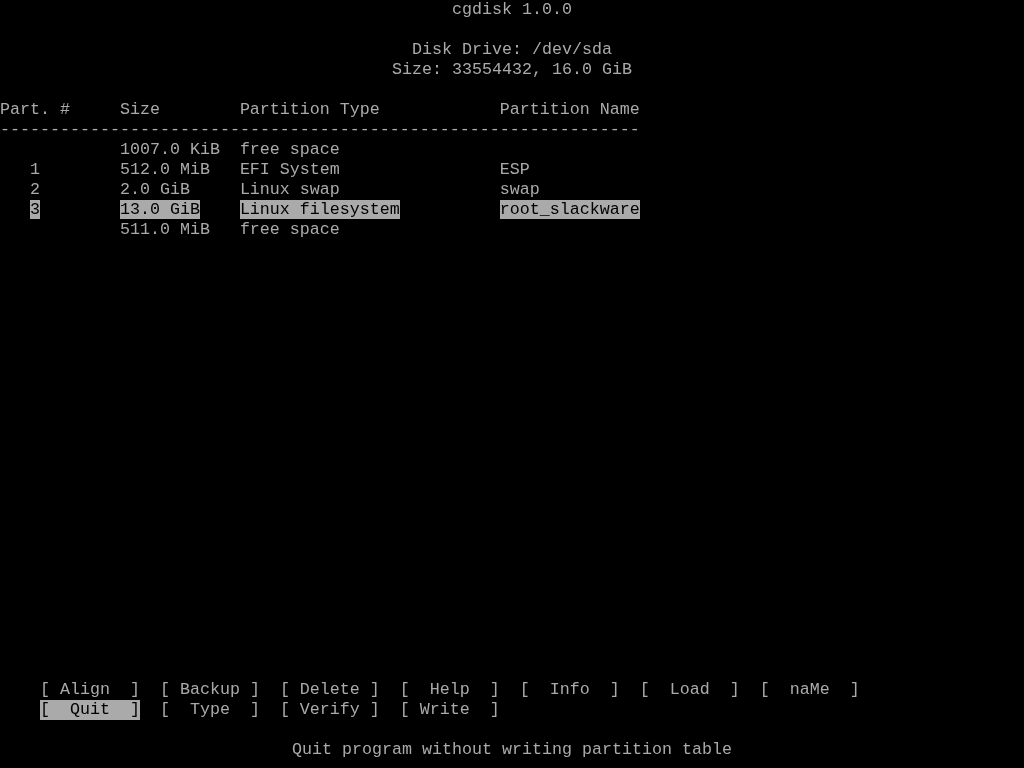 This screenshot has width=1024, height=768. I want to click on menu-button: [ Delete ], so click(329, 690).